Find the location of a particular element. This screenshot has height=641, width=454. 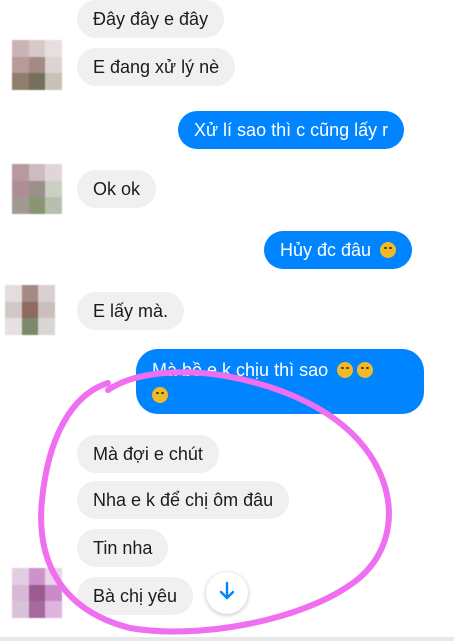

message-text: Đây đây e đây is located at coordinates (151, 19).